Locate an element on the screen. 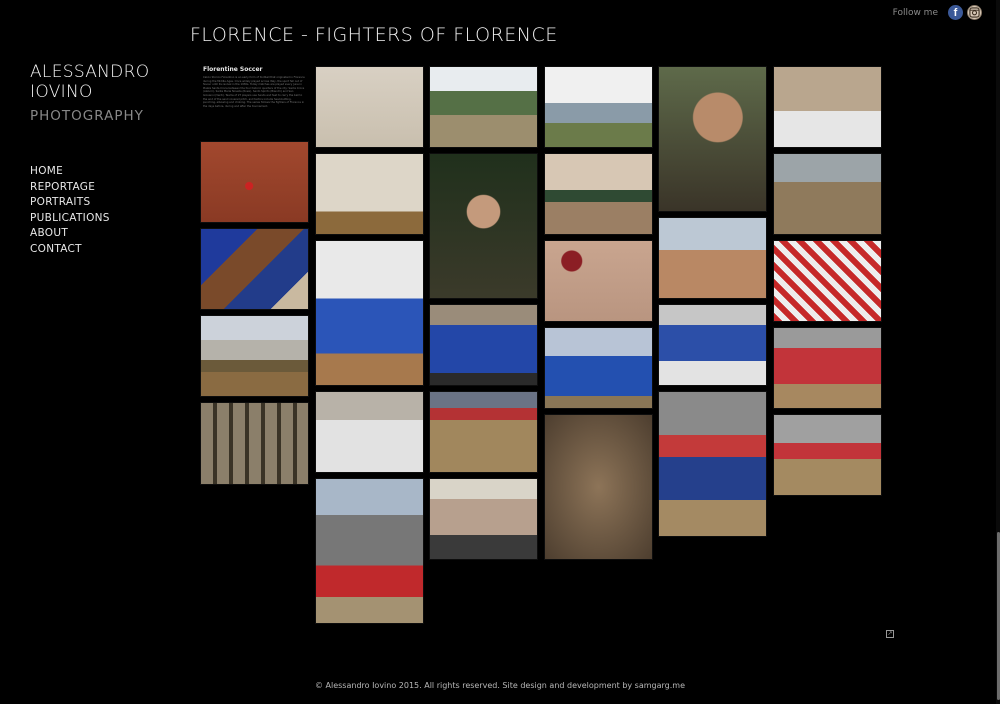 This screenshot has height=704, width=1000. nav-contact: CONTACT is located at coordinates (70, 250).